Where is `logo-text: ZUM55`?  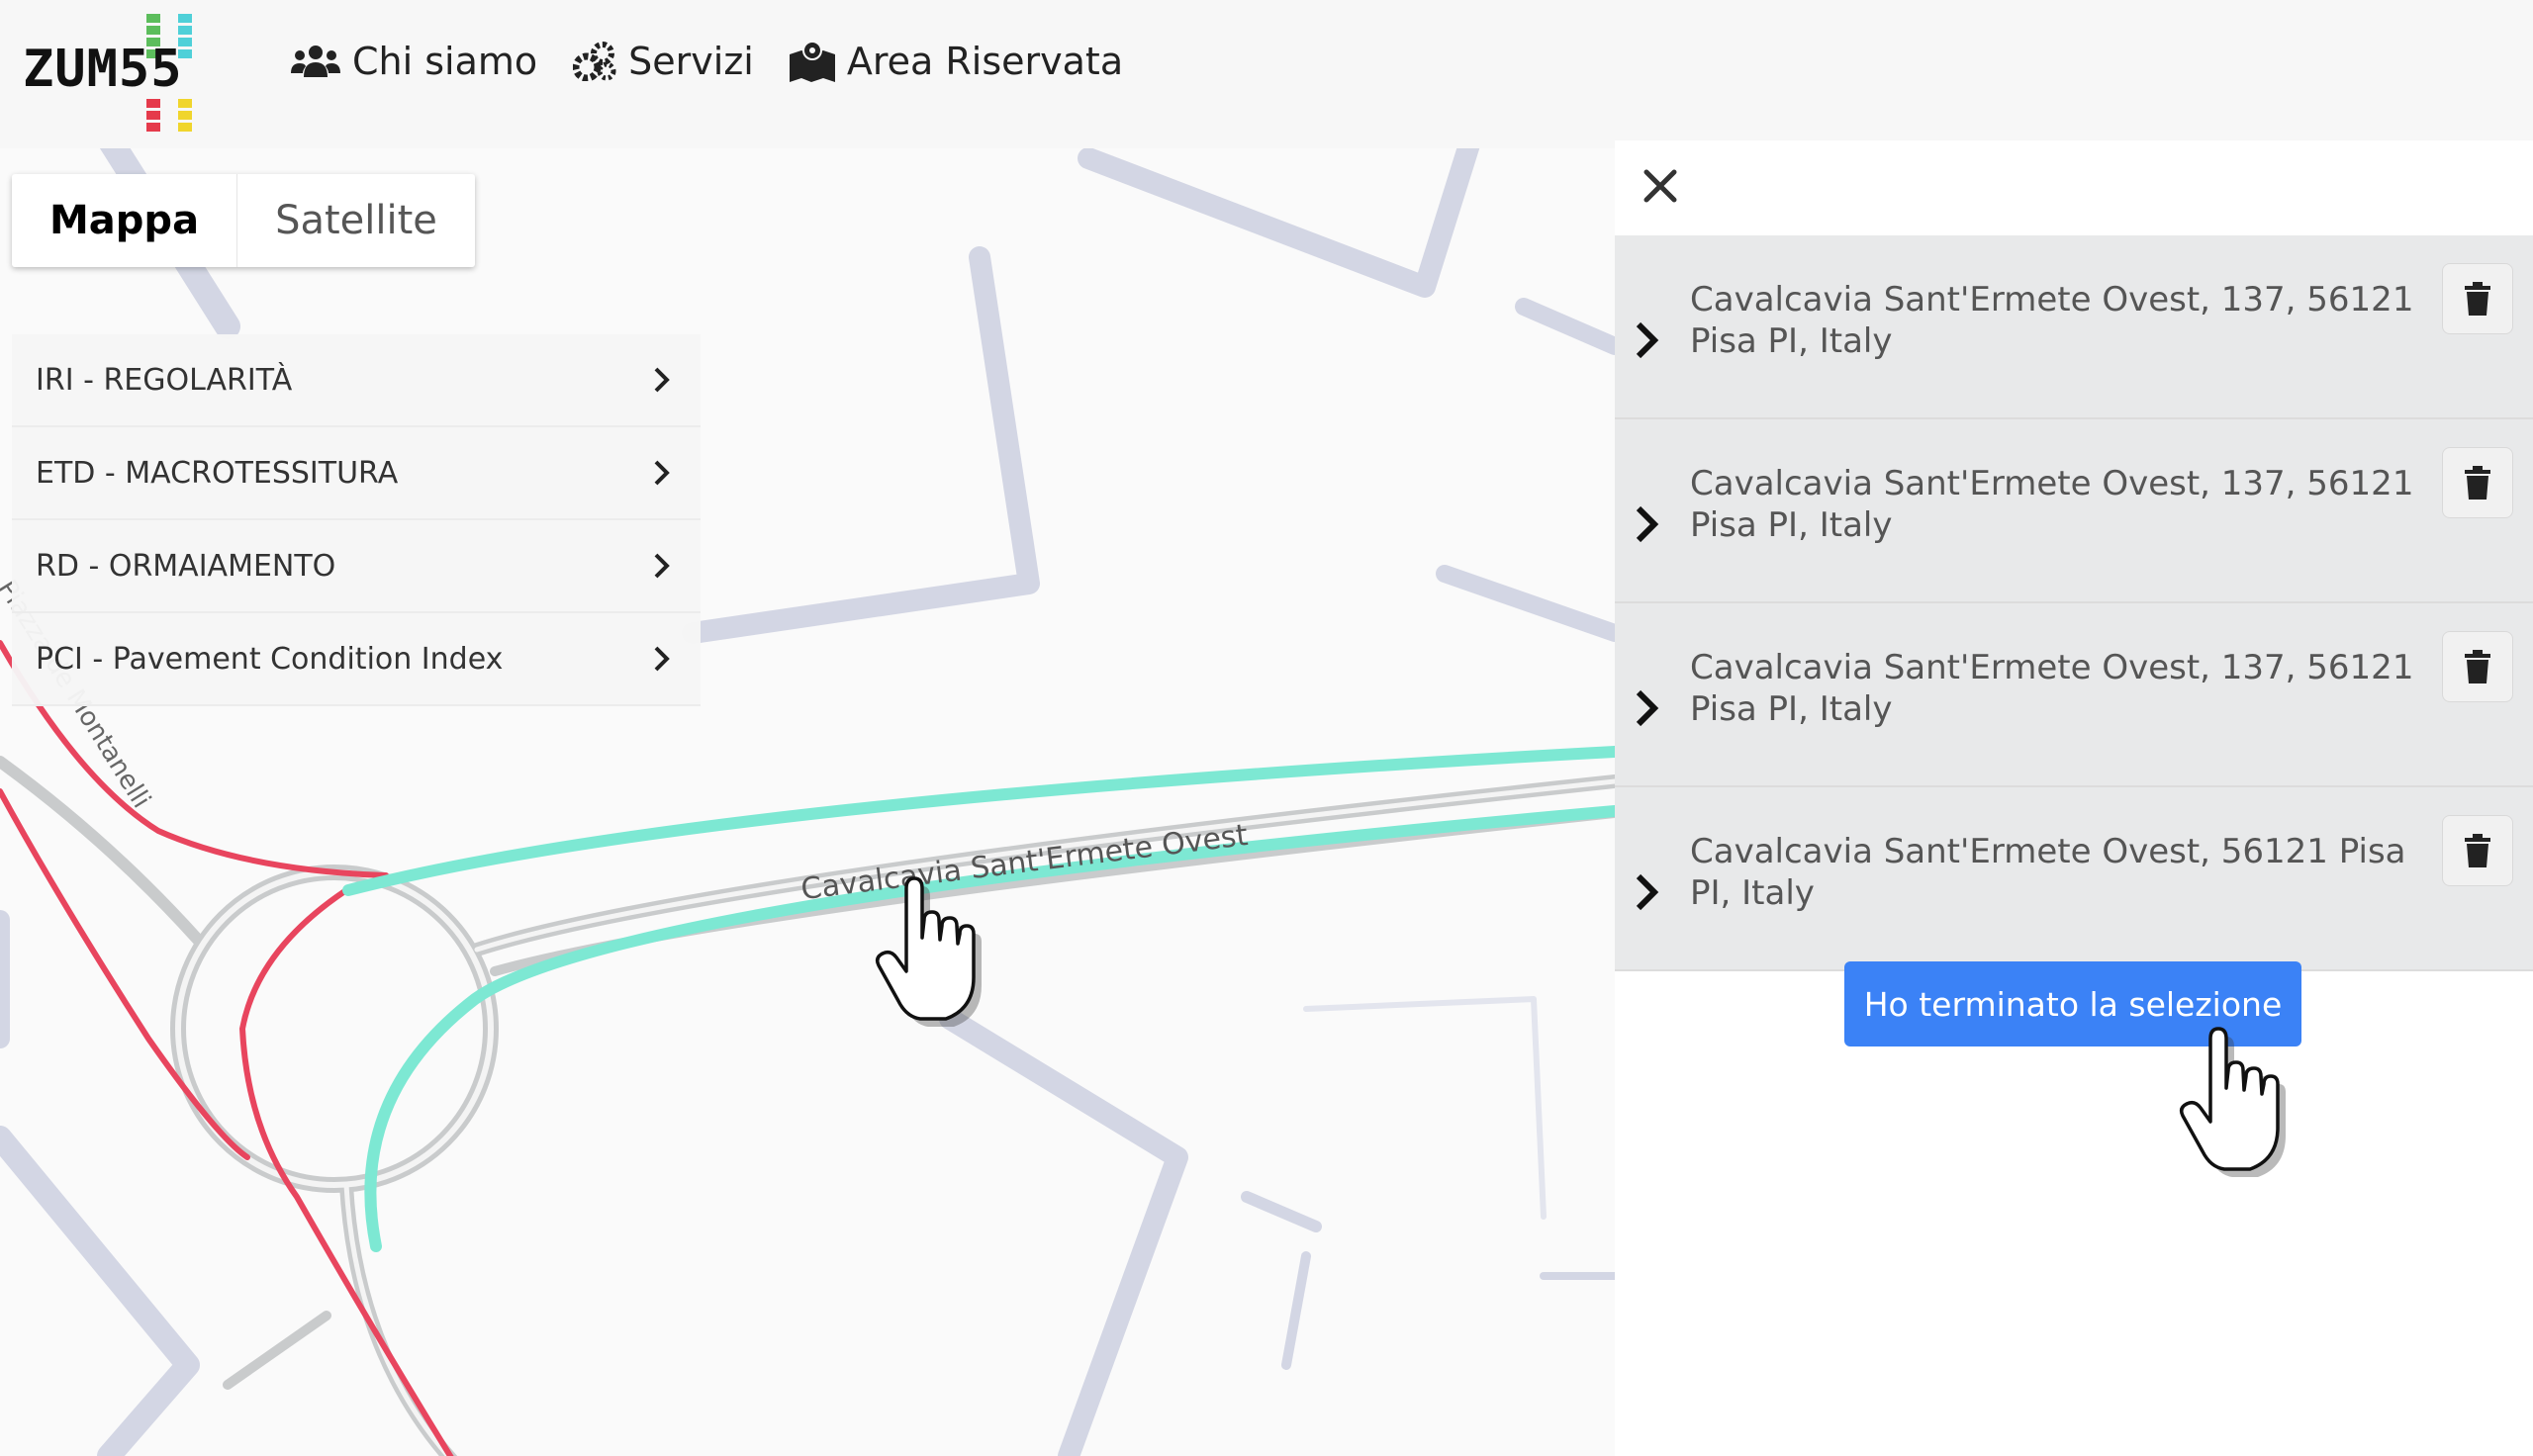
logo-text: ZUM55 is located at coordinates (103, 69).